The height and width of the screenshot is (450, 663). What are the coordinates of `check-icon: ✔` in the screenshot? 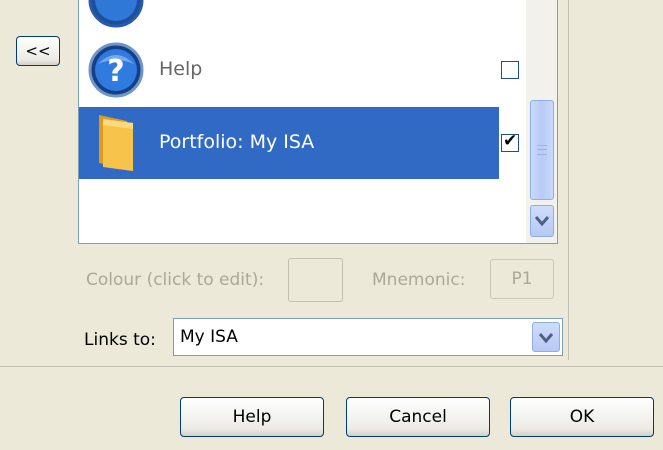 It's located at (510, 141).